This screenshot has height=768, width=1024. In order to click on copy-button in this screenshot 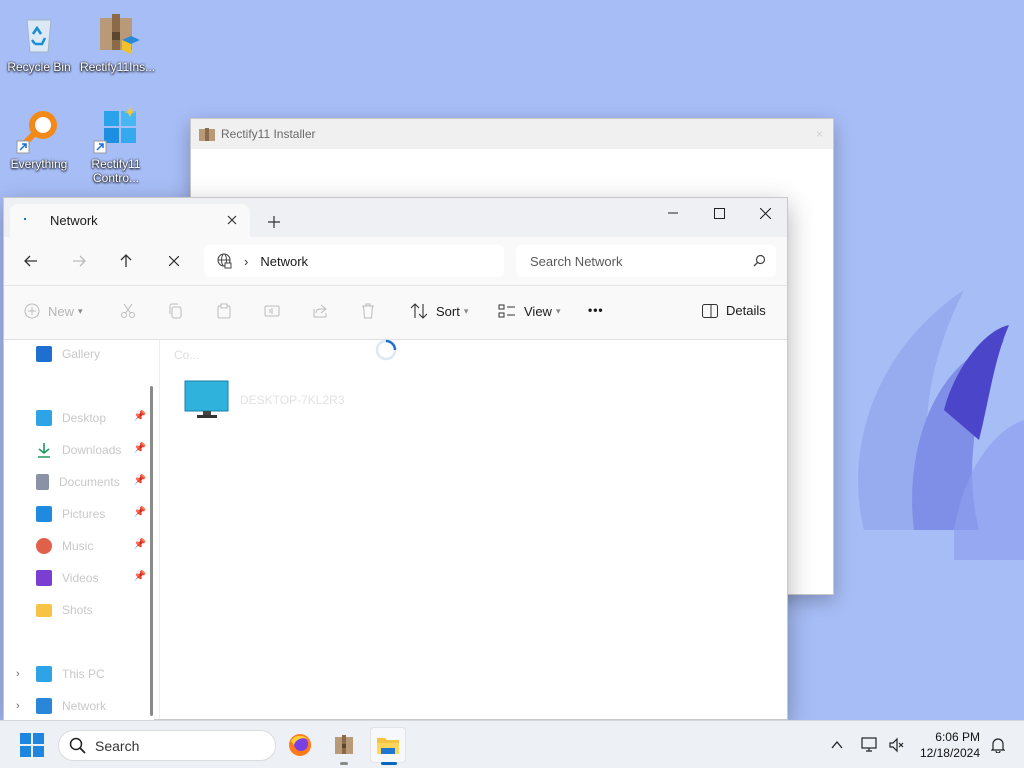, I will do `click(176, 311)`.